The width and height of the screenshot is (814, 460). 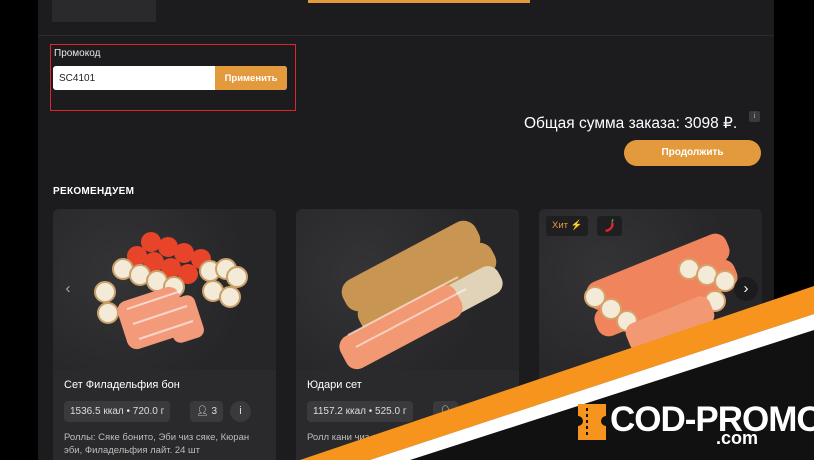 What do you see at coordinates (94, 191) in the screenshot?
I see `section-title: РЕКОМЕНДУЕМ` at bounding box center [94, 191].